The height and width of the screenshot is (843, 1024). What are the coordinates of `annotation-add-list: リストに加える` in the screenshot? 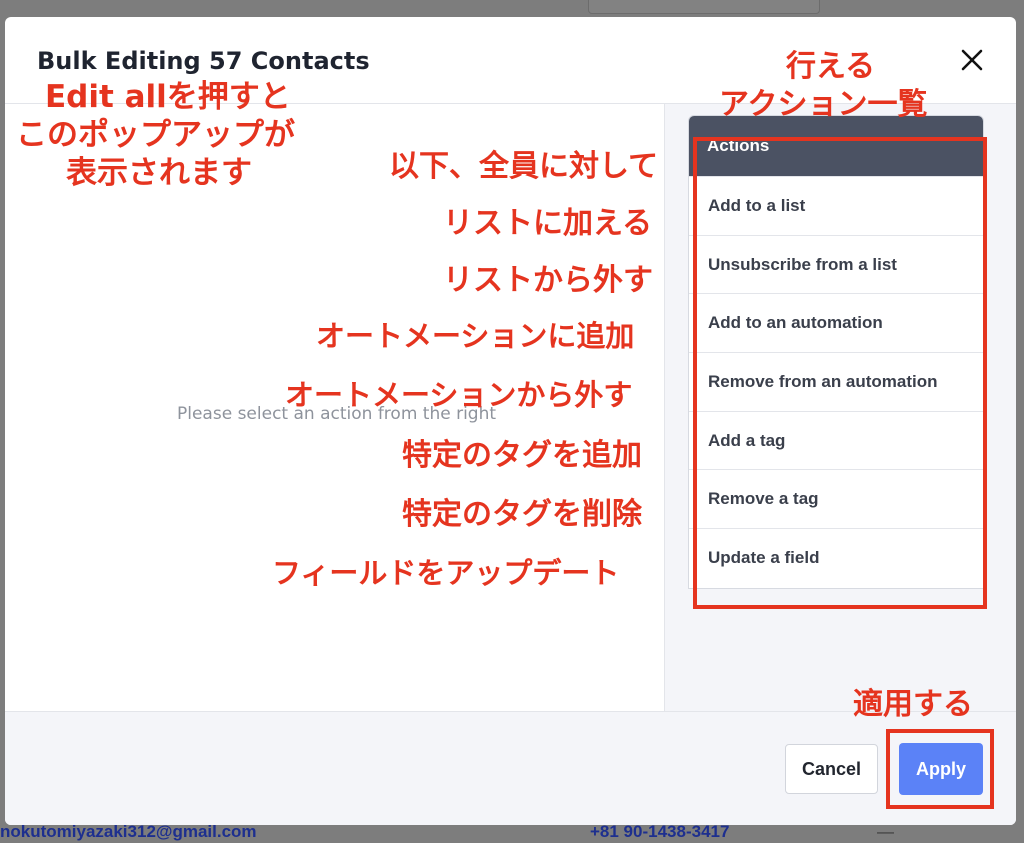 It's located at (548, 223).